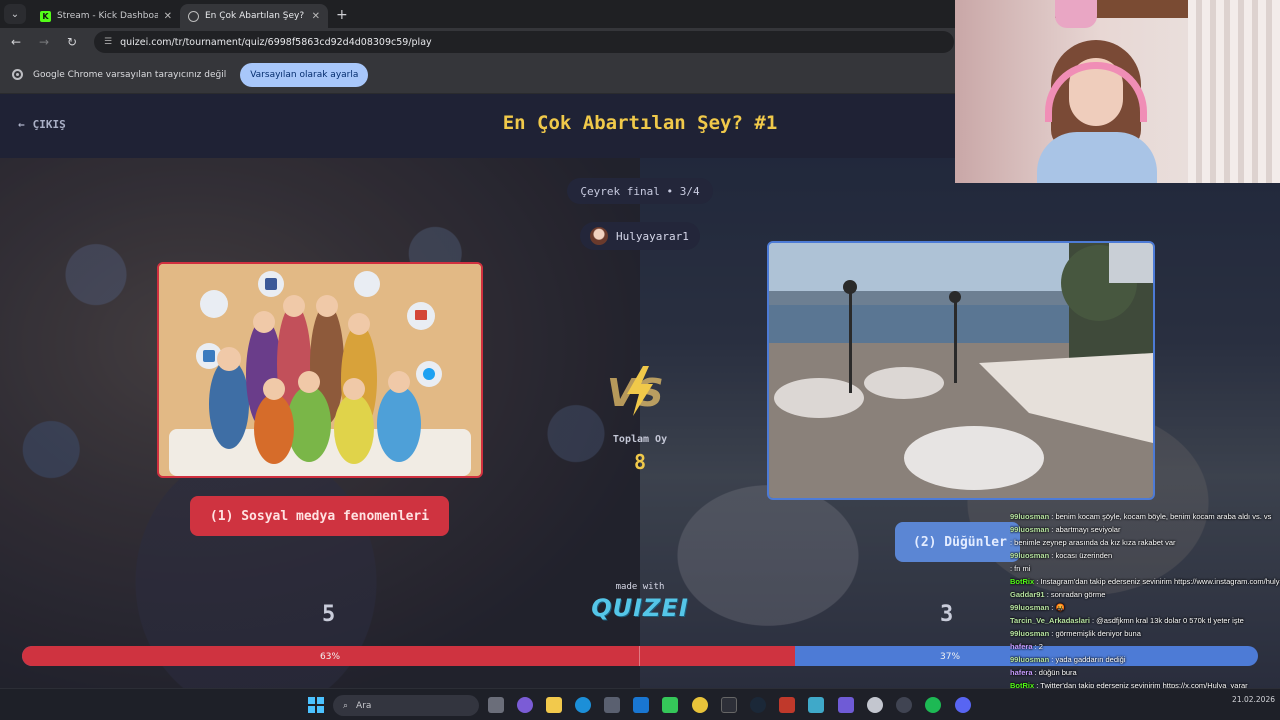 Image resolution: width=1280 pixels, height=720 pixels. Describe the element at coordinates (329, 614) in the screenshot. I see `left-score: 5` at that location.